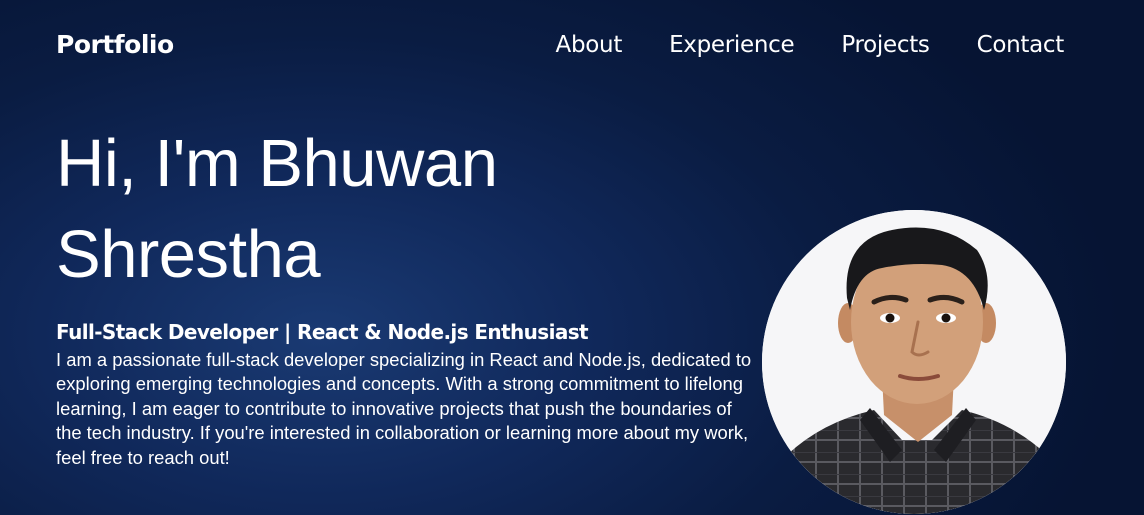  Describe the element at coordinates (1021, 45) in the screenshot. I see `nav-link-contact: Contact` at that location.